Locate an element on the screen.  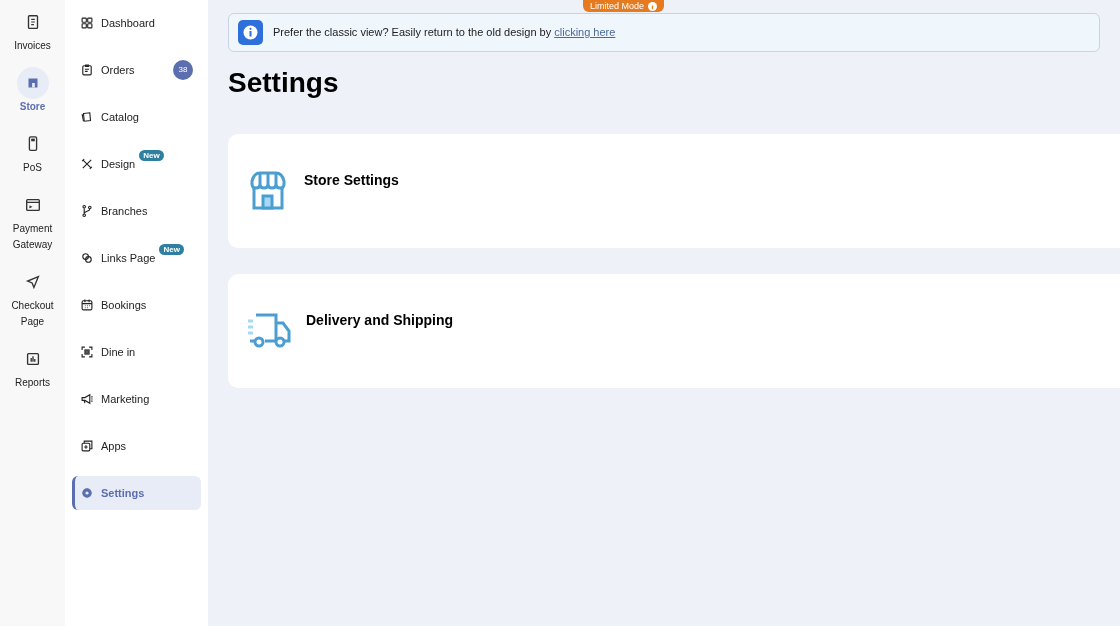
cards-icon is located at coordinates (87, 117).